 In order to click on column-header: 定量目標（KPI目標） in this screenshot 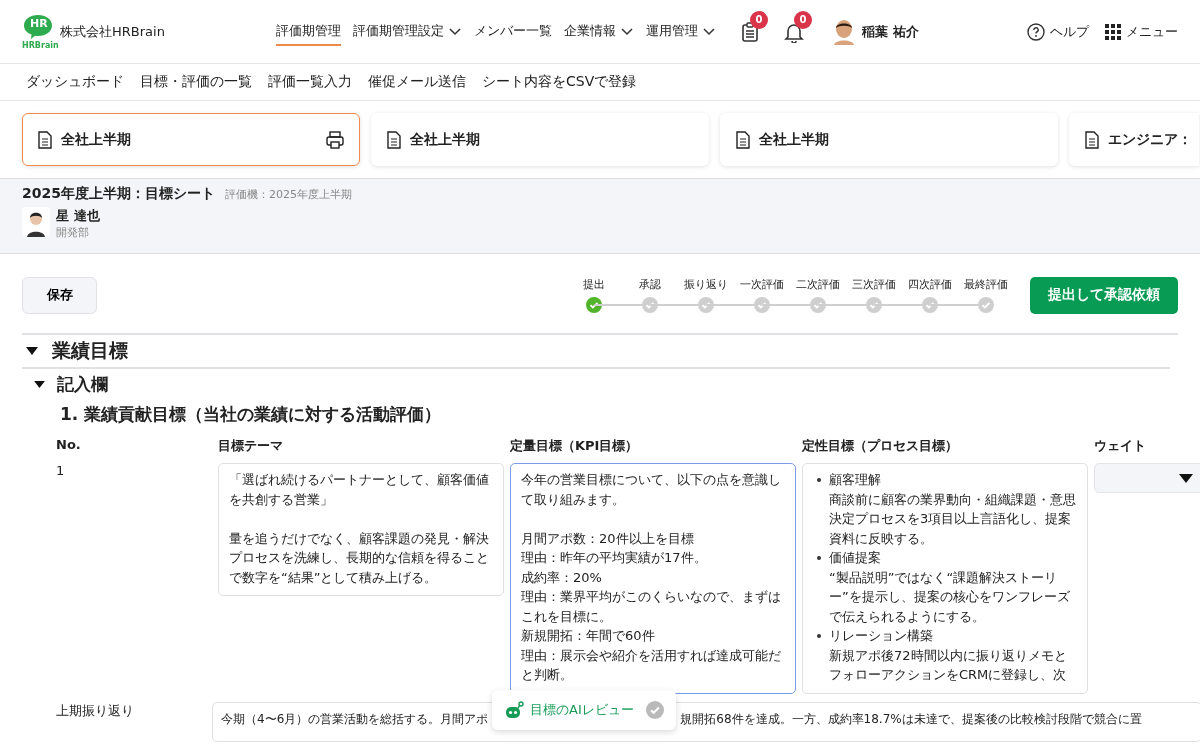, I will do `click(575, 446)`.